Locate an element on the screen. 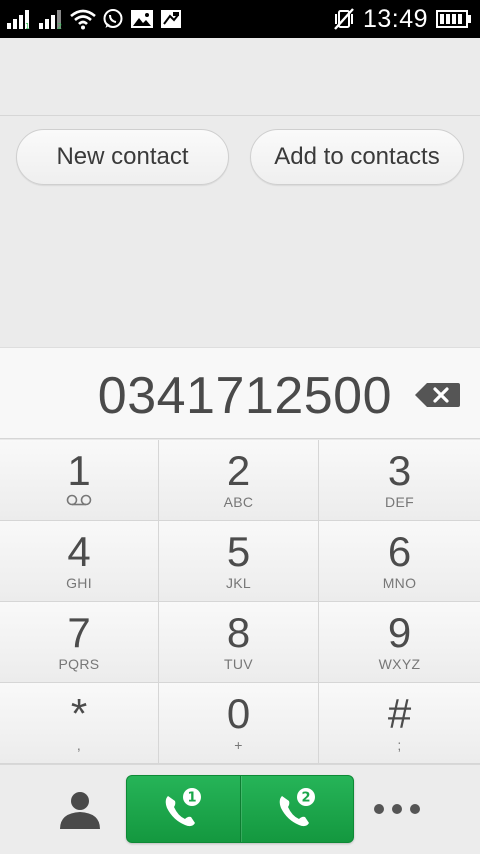 Image resolution: width=480 pixels, height=854 pixels. new-contact-button: New contact is located at coordinates (122, 157).